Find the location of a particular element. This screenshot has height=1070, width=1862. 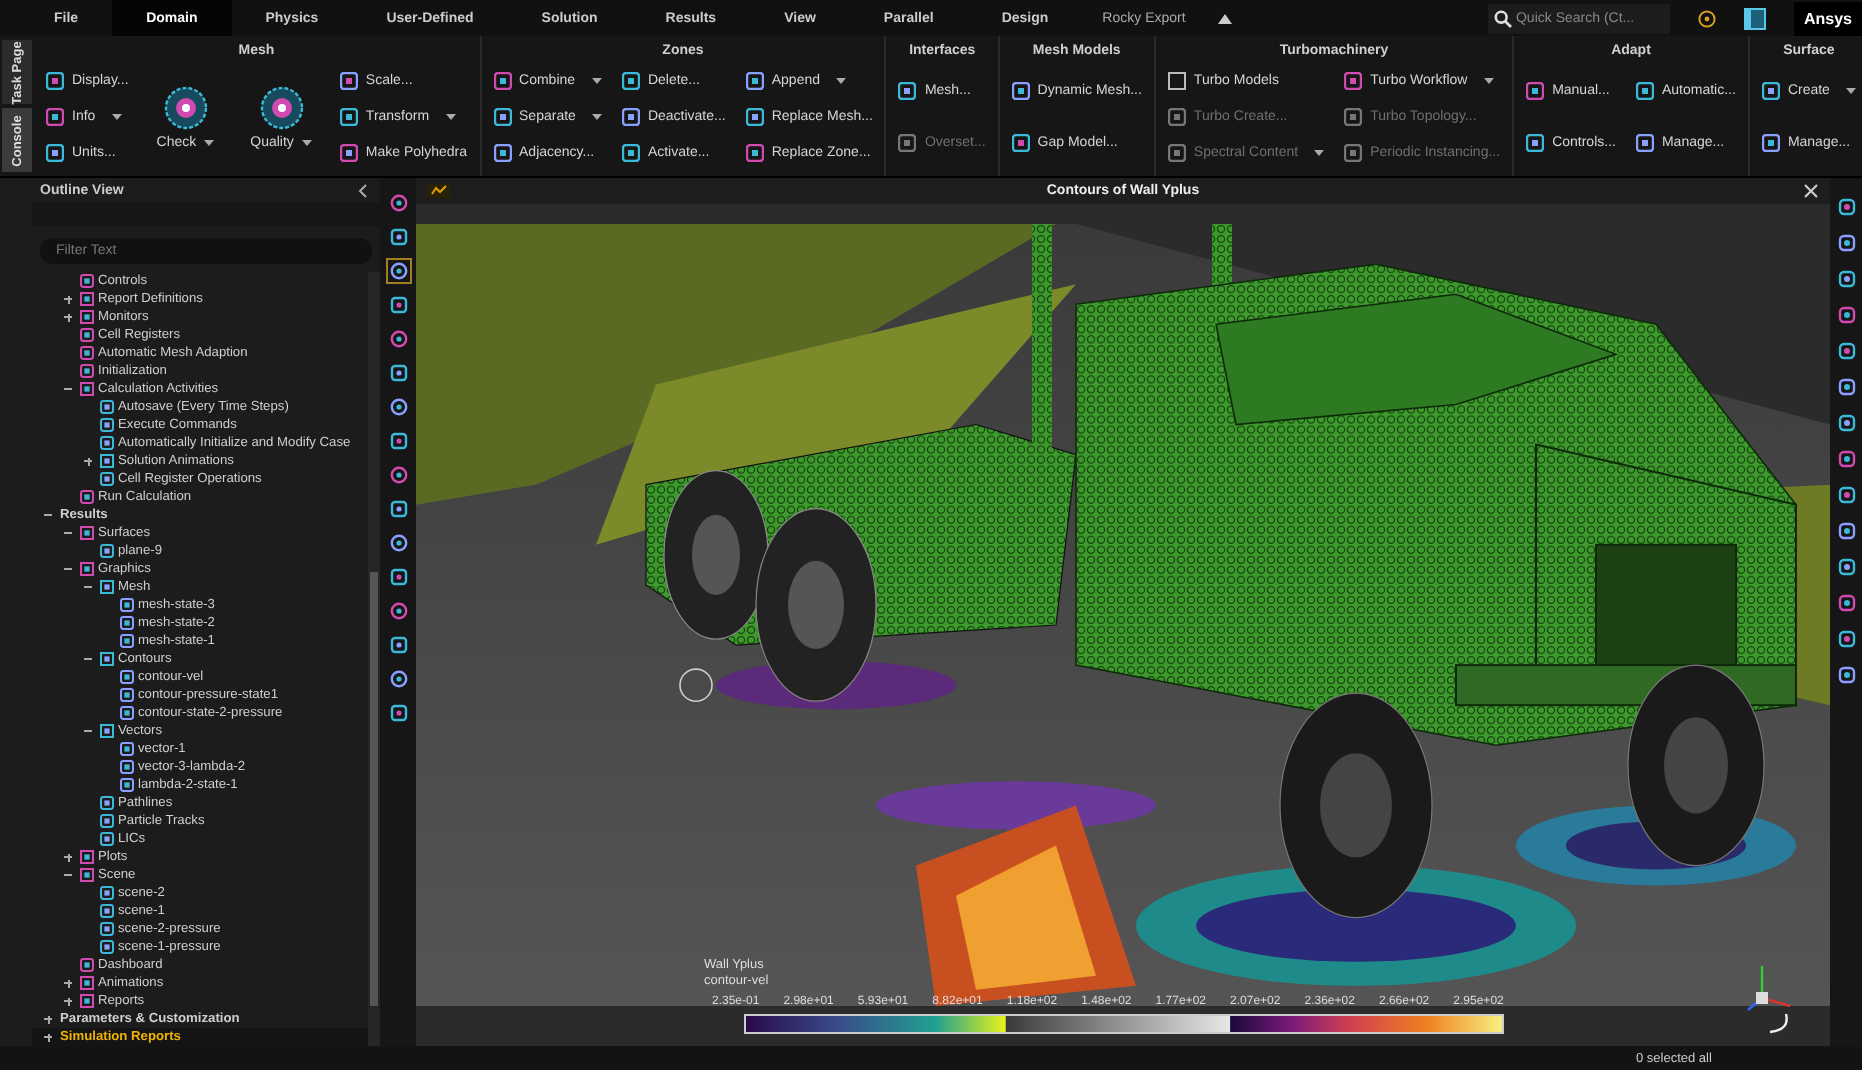

help-icon is located at coordinates (1706, 18).